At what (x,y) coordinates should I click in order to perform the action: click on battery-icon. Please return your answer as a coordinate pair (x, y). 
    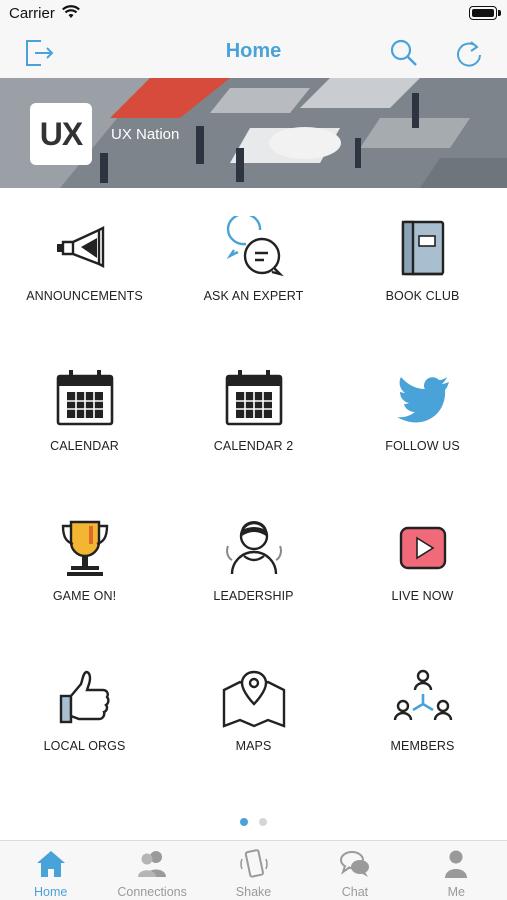
    Looking at the image, I should click on (483, 13).